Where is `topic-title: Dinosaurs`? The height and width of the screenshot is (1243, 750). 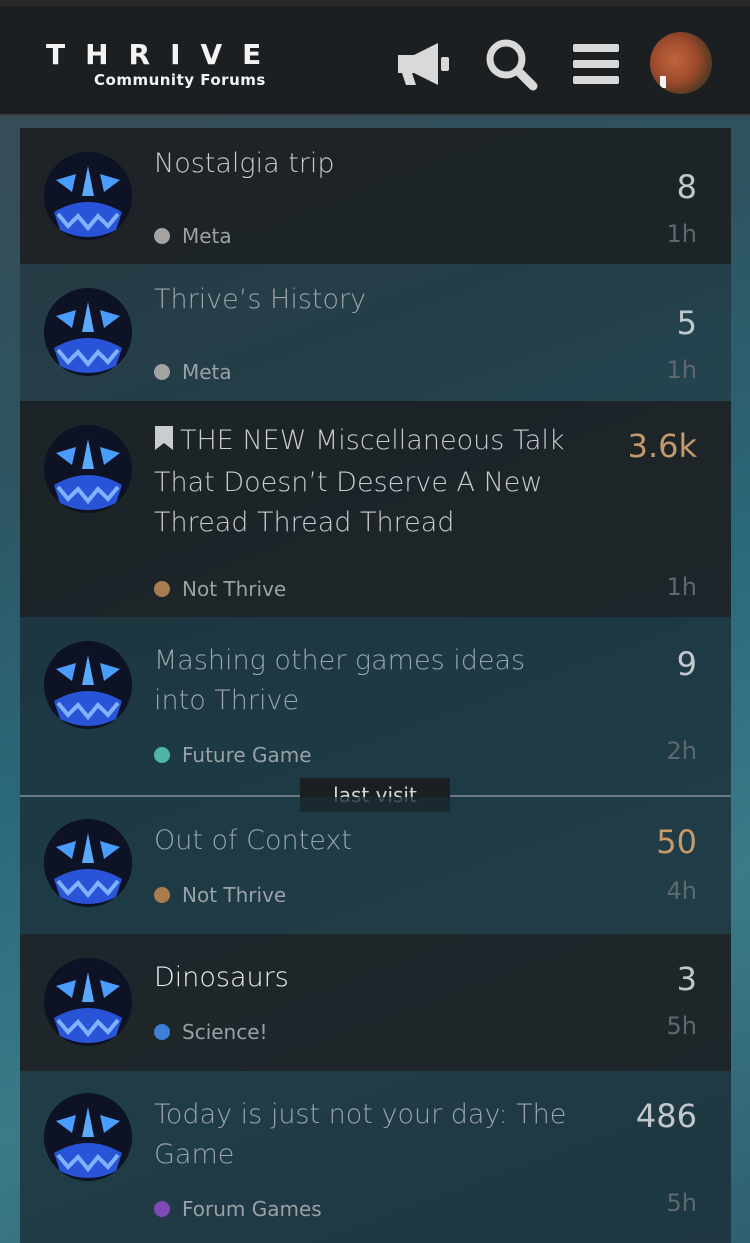
topic-title: Dinosaurs is located at coordinates (364, 978).